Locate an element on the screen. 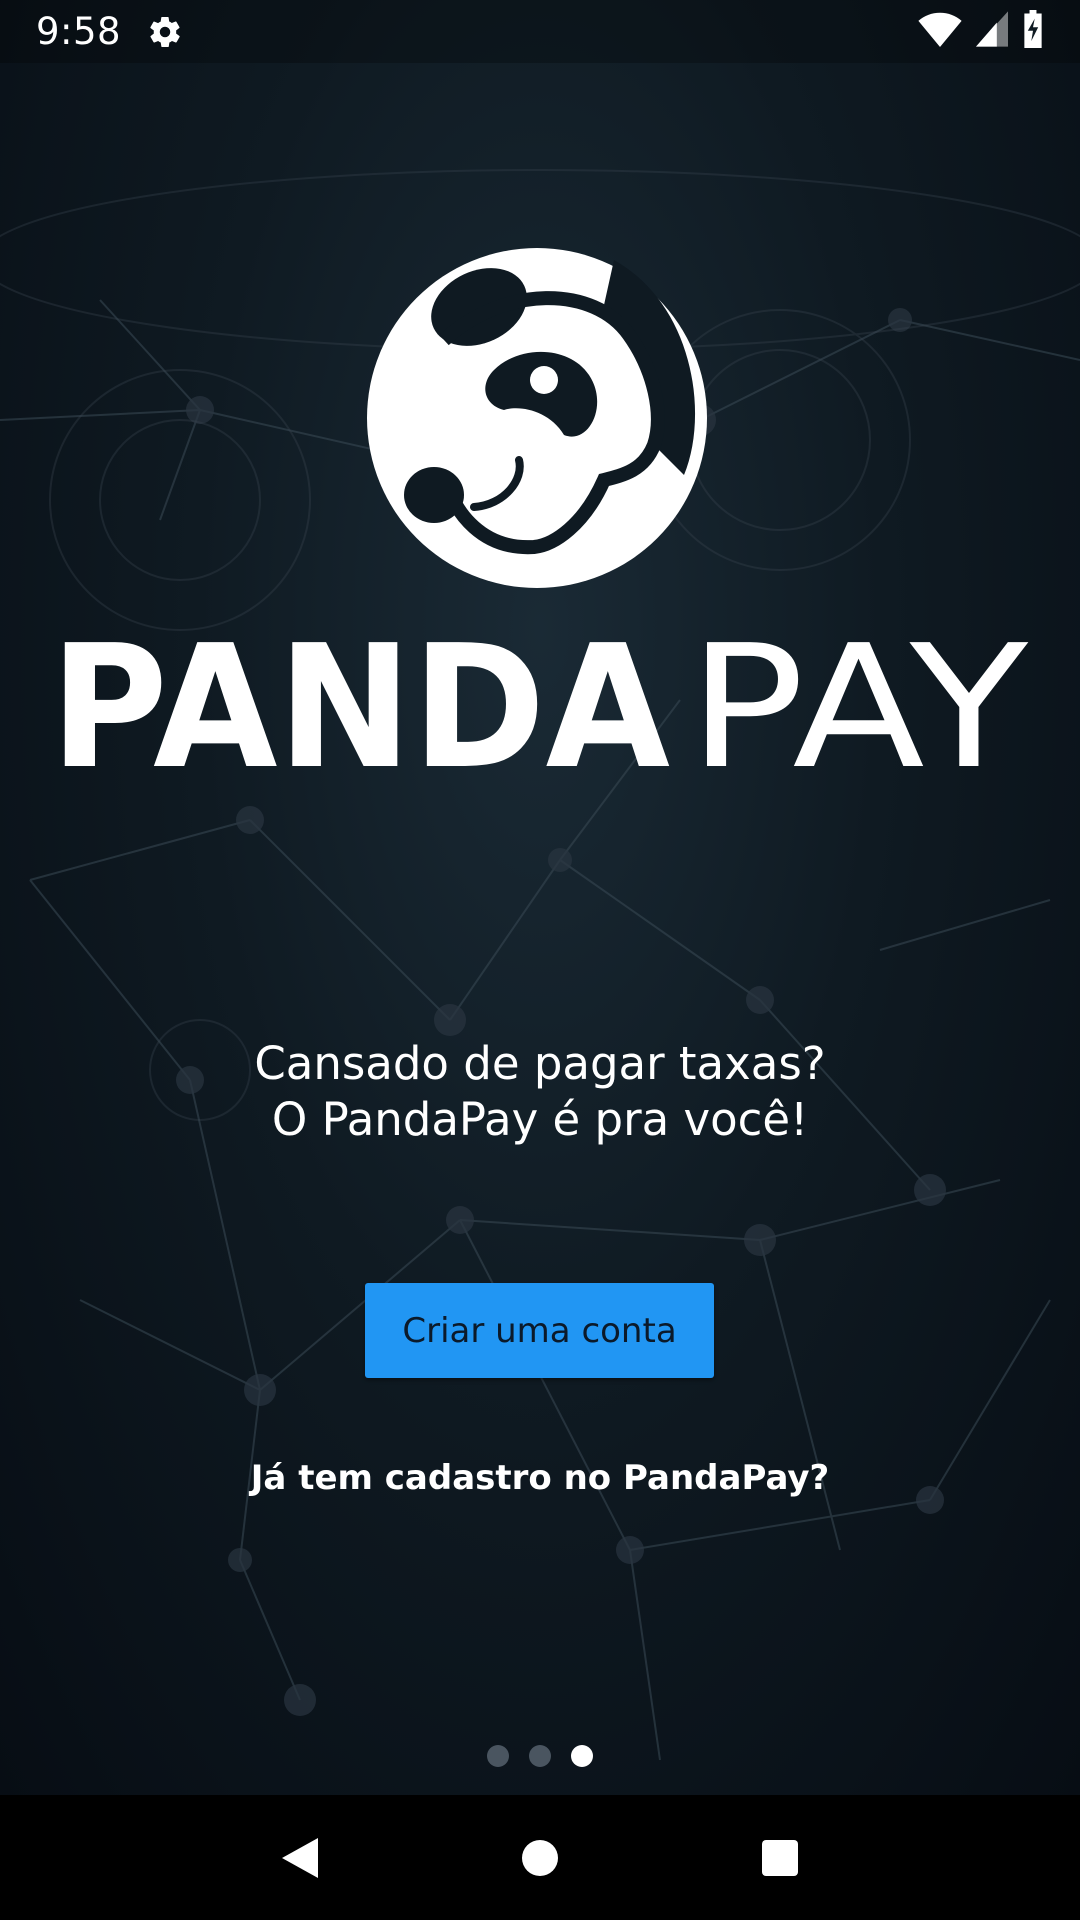 The image size is (1080, 1920). panda-logo-icon is located at coordinates (537, 418).